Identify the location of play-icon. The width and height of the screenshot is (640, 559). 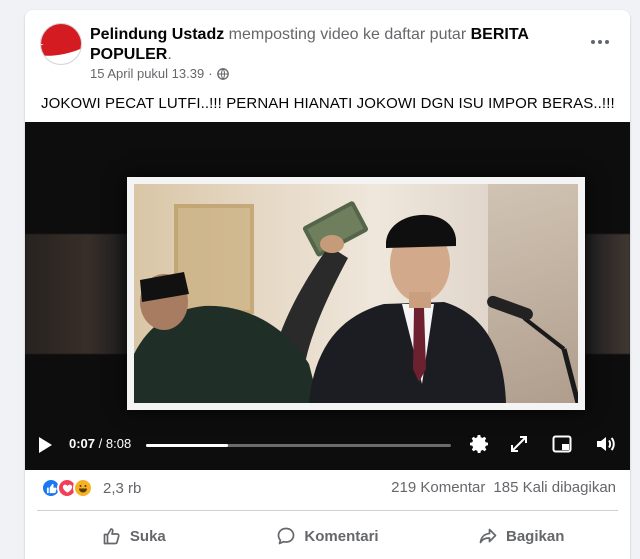
(45, 445).